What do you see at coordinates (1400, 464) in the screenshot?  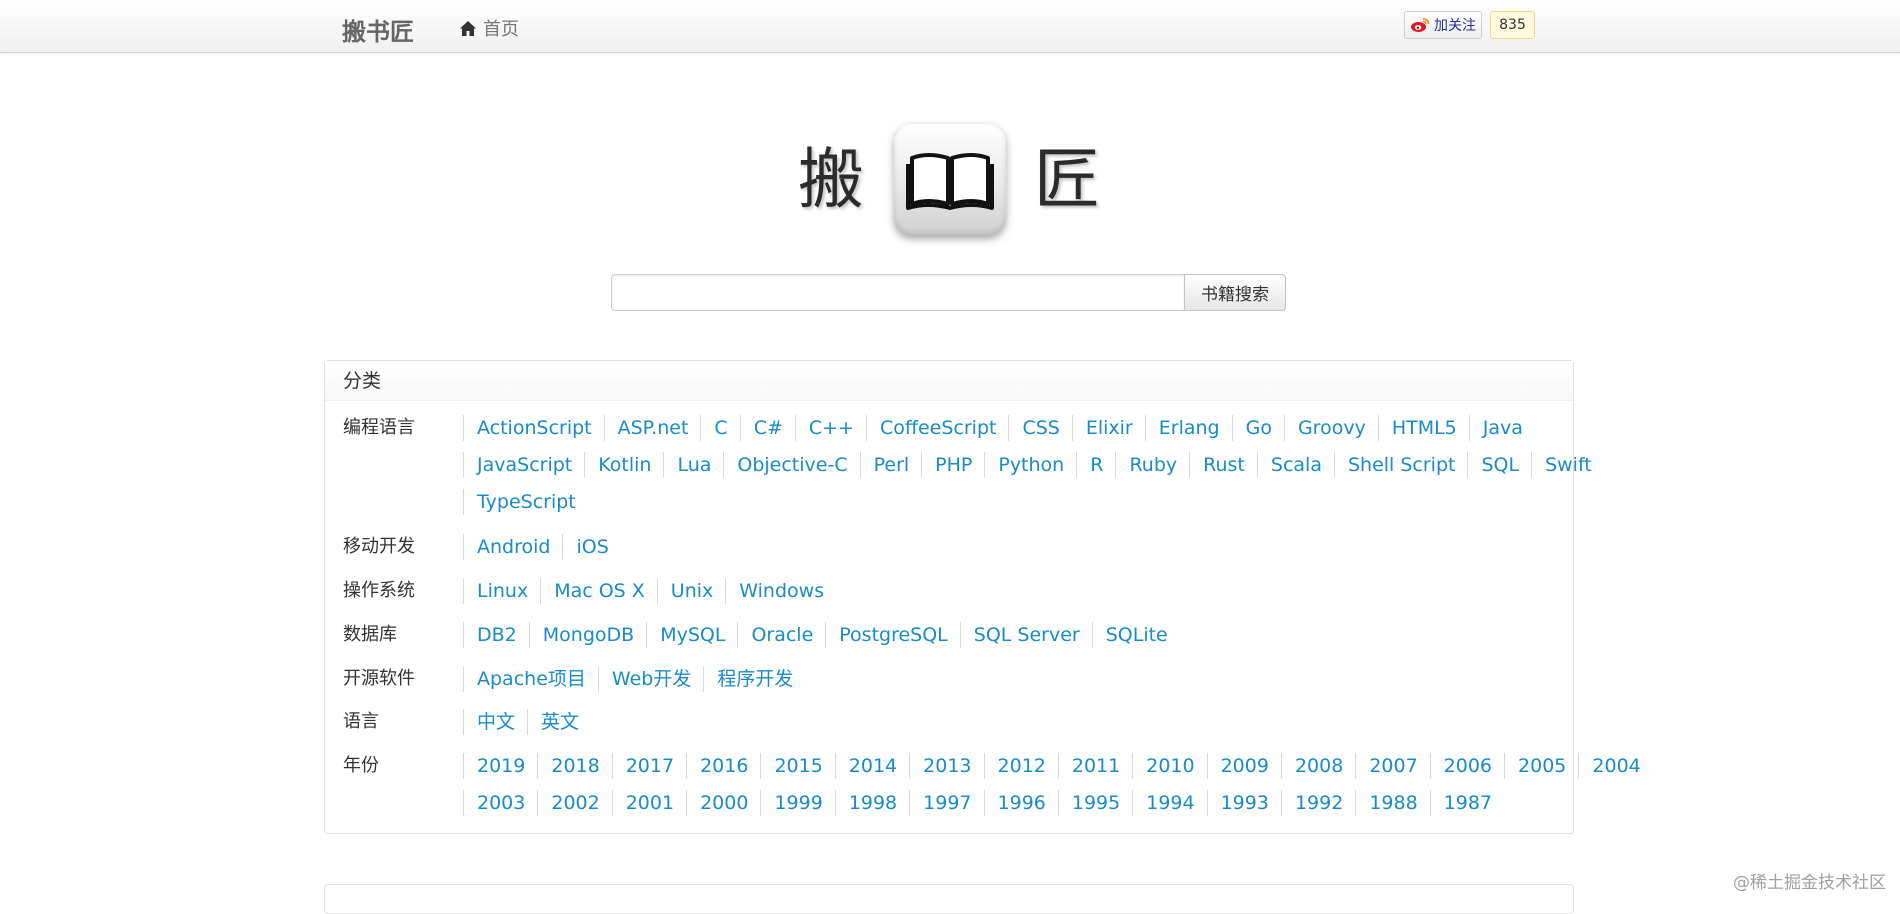 I see `category-link: Shell Script` at bounding box center [1400, 464].